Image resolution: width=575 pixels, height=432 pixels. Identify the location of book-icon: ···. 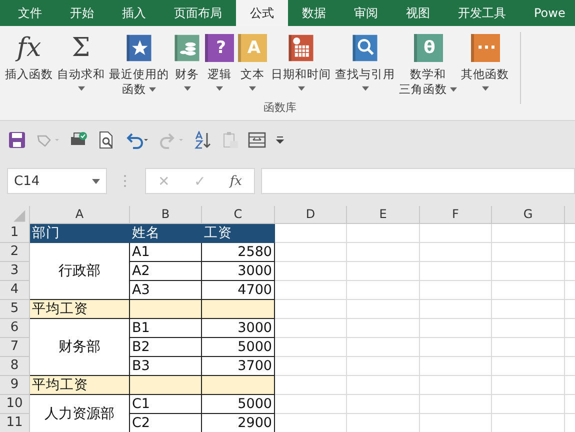
(485, 48).